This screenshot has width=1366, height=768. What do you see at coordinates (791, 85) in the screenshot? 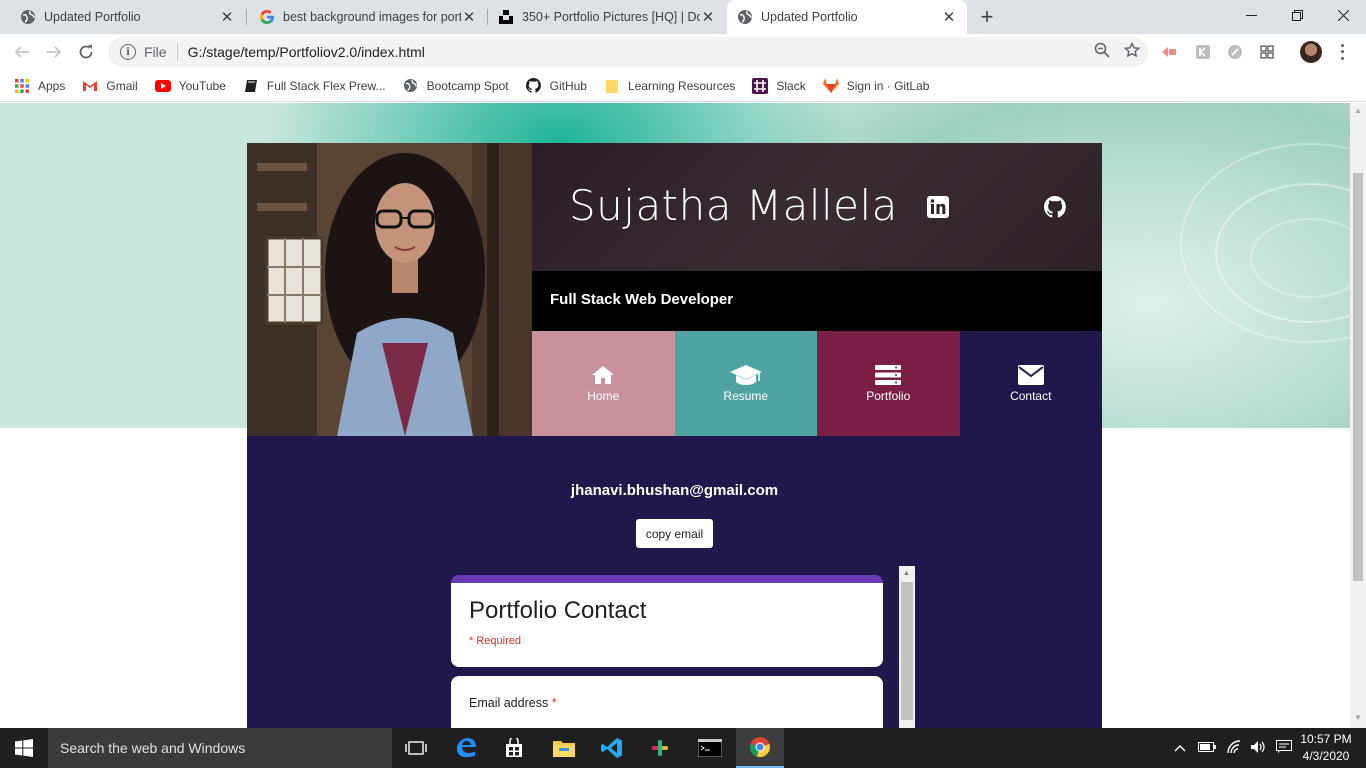
I see `bookmark-label: Slack` at bounding box center [791, 85].